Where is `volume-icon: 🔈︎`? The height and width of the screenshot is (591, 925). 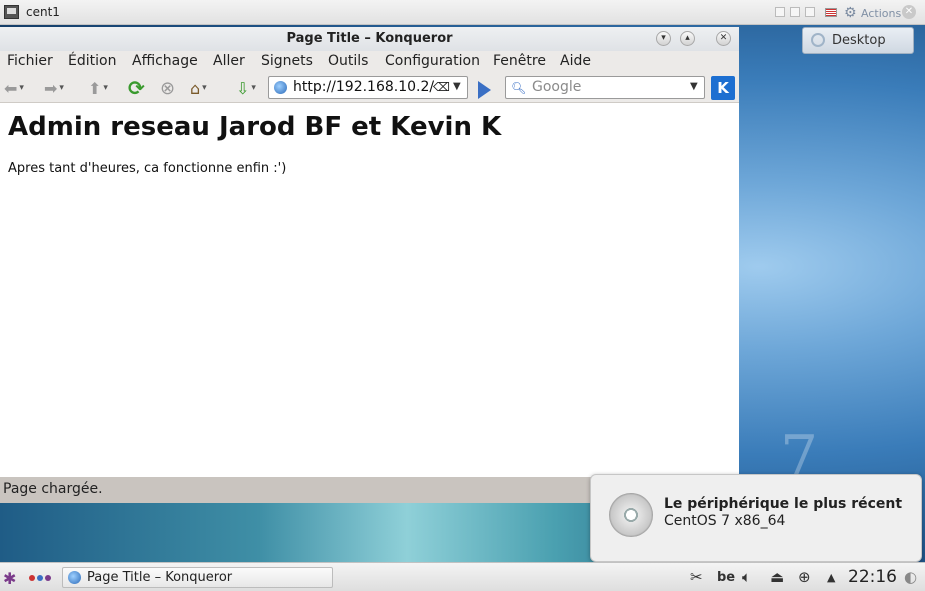 volume-icon: 🔈︎ is located at coordinates (746, 577).